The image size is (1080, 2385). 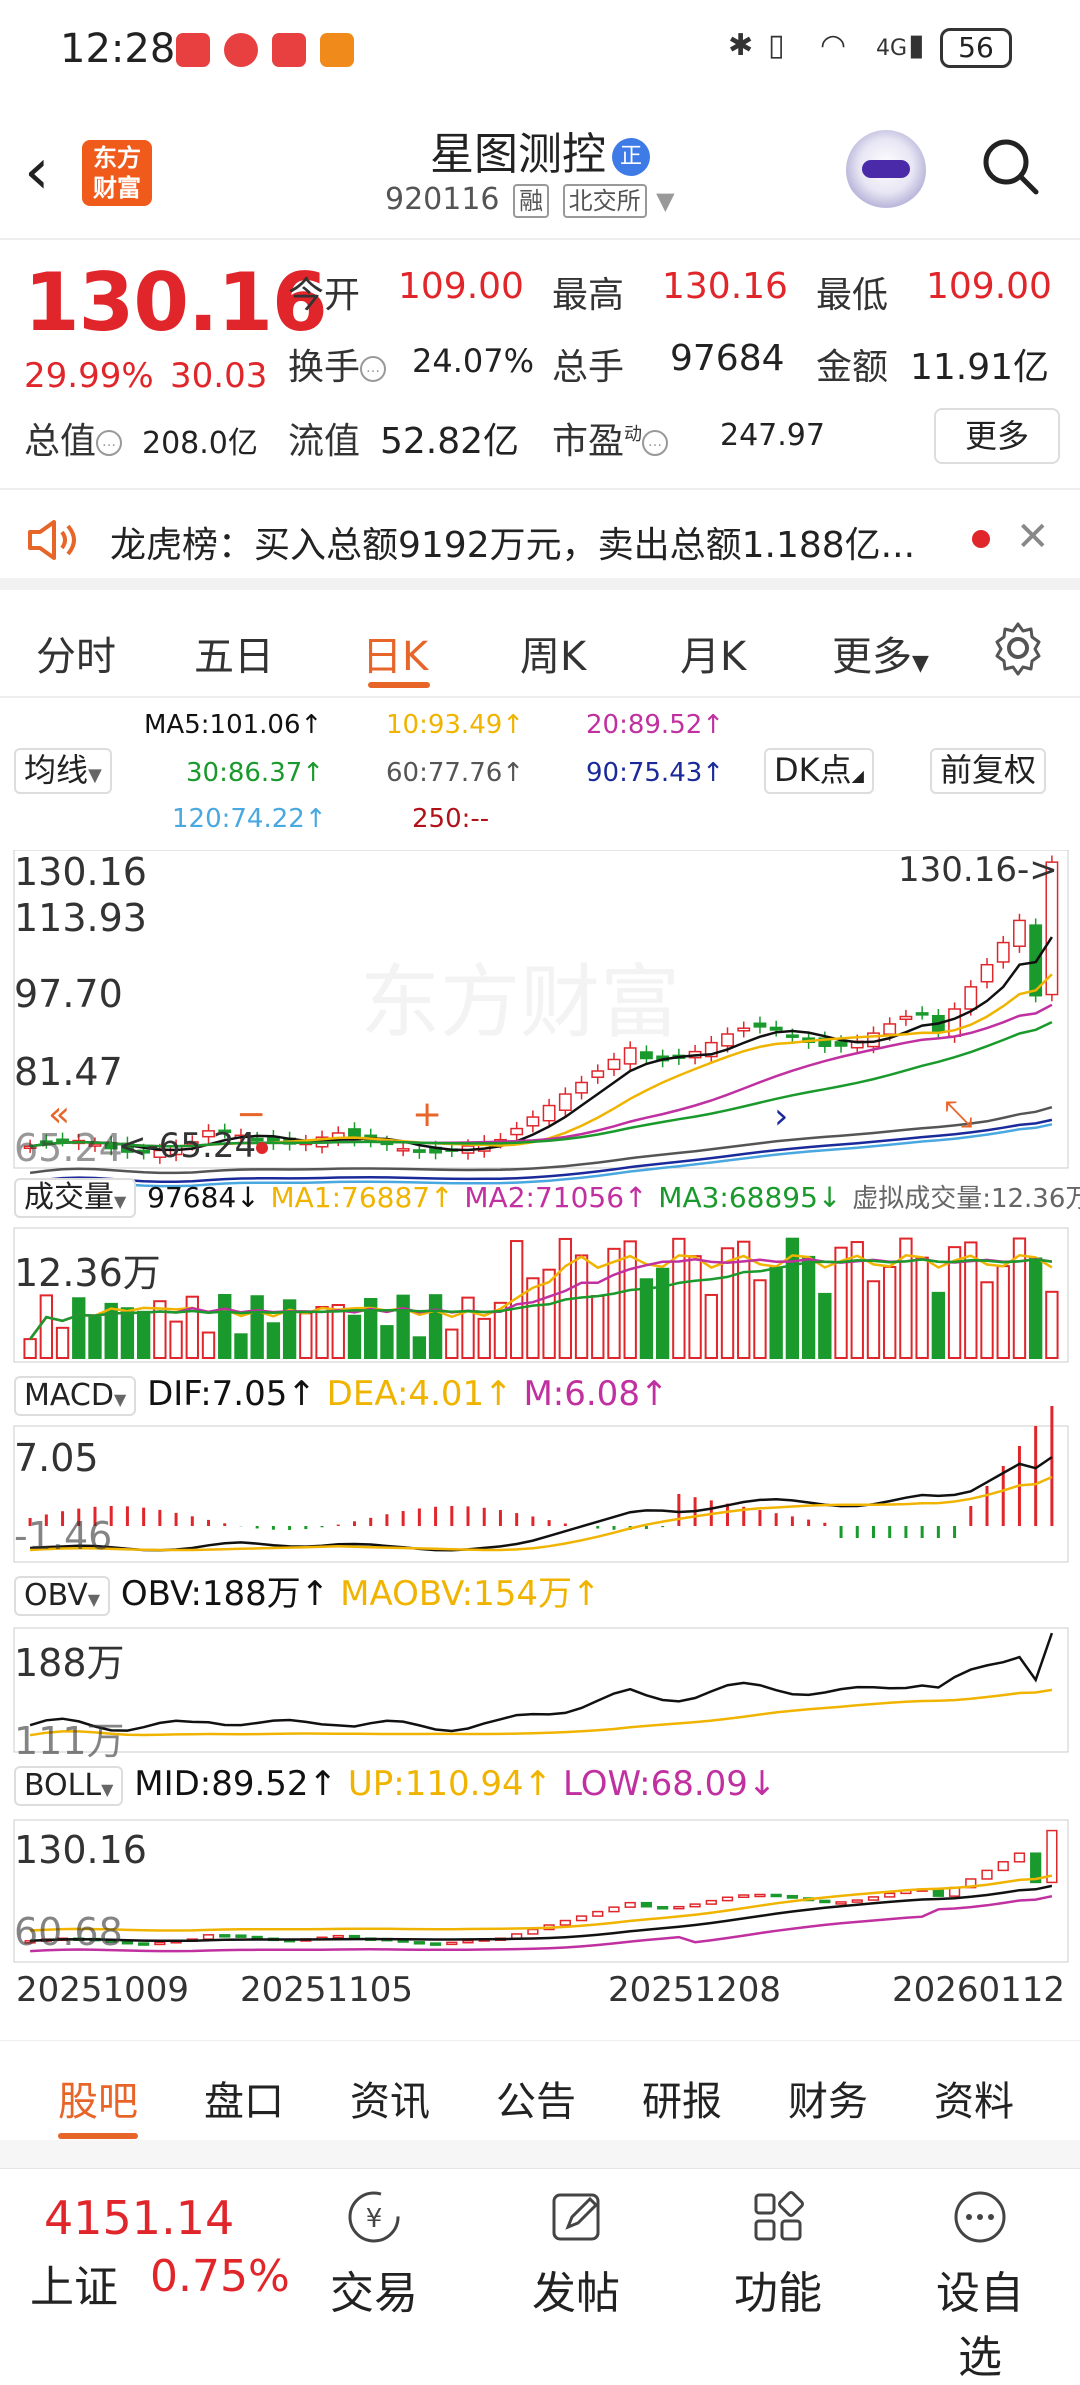 What do you see at coordinates (69, 1786) in the screenshot?
I see `boll-selector: BOLL▼` at bounding box center [69, 1786].